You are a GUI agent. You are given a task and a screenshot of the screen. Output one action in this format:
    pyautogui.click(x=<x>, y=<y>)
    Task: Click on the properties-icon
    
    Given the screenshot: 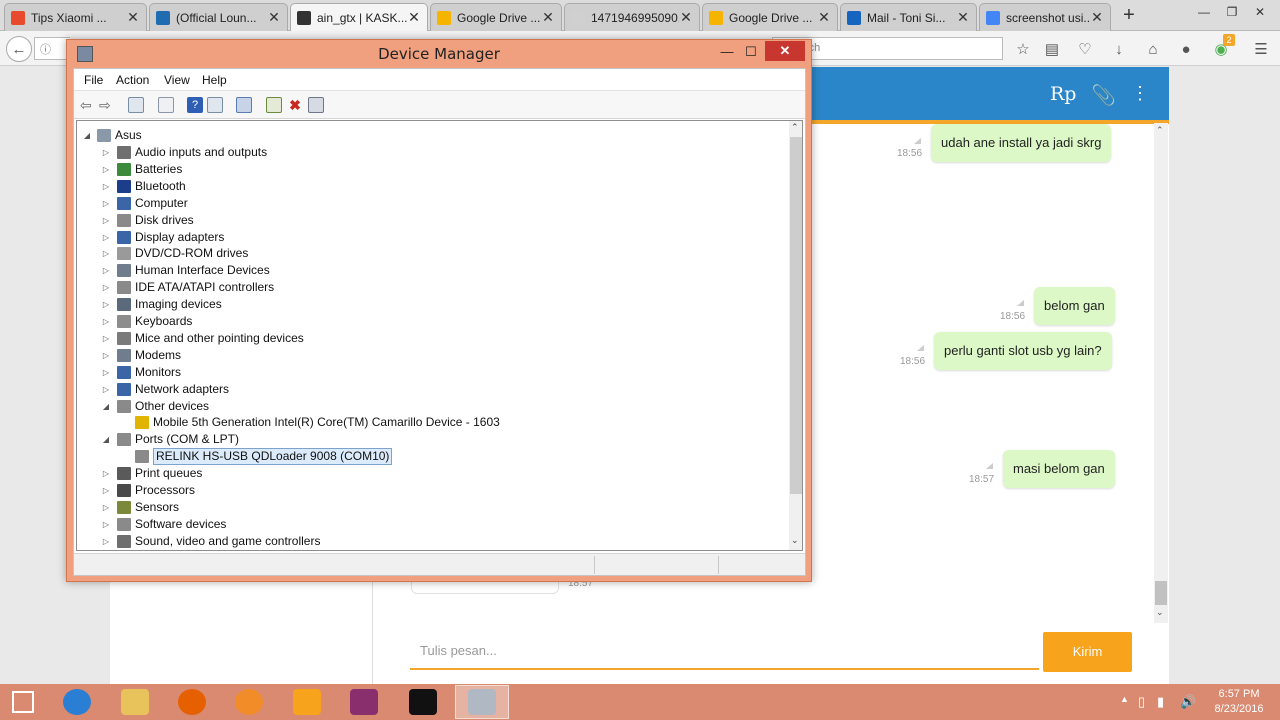 What is the action you would take?
    pyautogui.click(x=166, y=105)
    